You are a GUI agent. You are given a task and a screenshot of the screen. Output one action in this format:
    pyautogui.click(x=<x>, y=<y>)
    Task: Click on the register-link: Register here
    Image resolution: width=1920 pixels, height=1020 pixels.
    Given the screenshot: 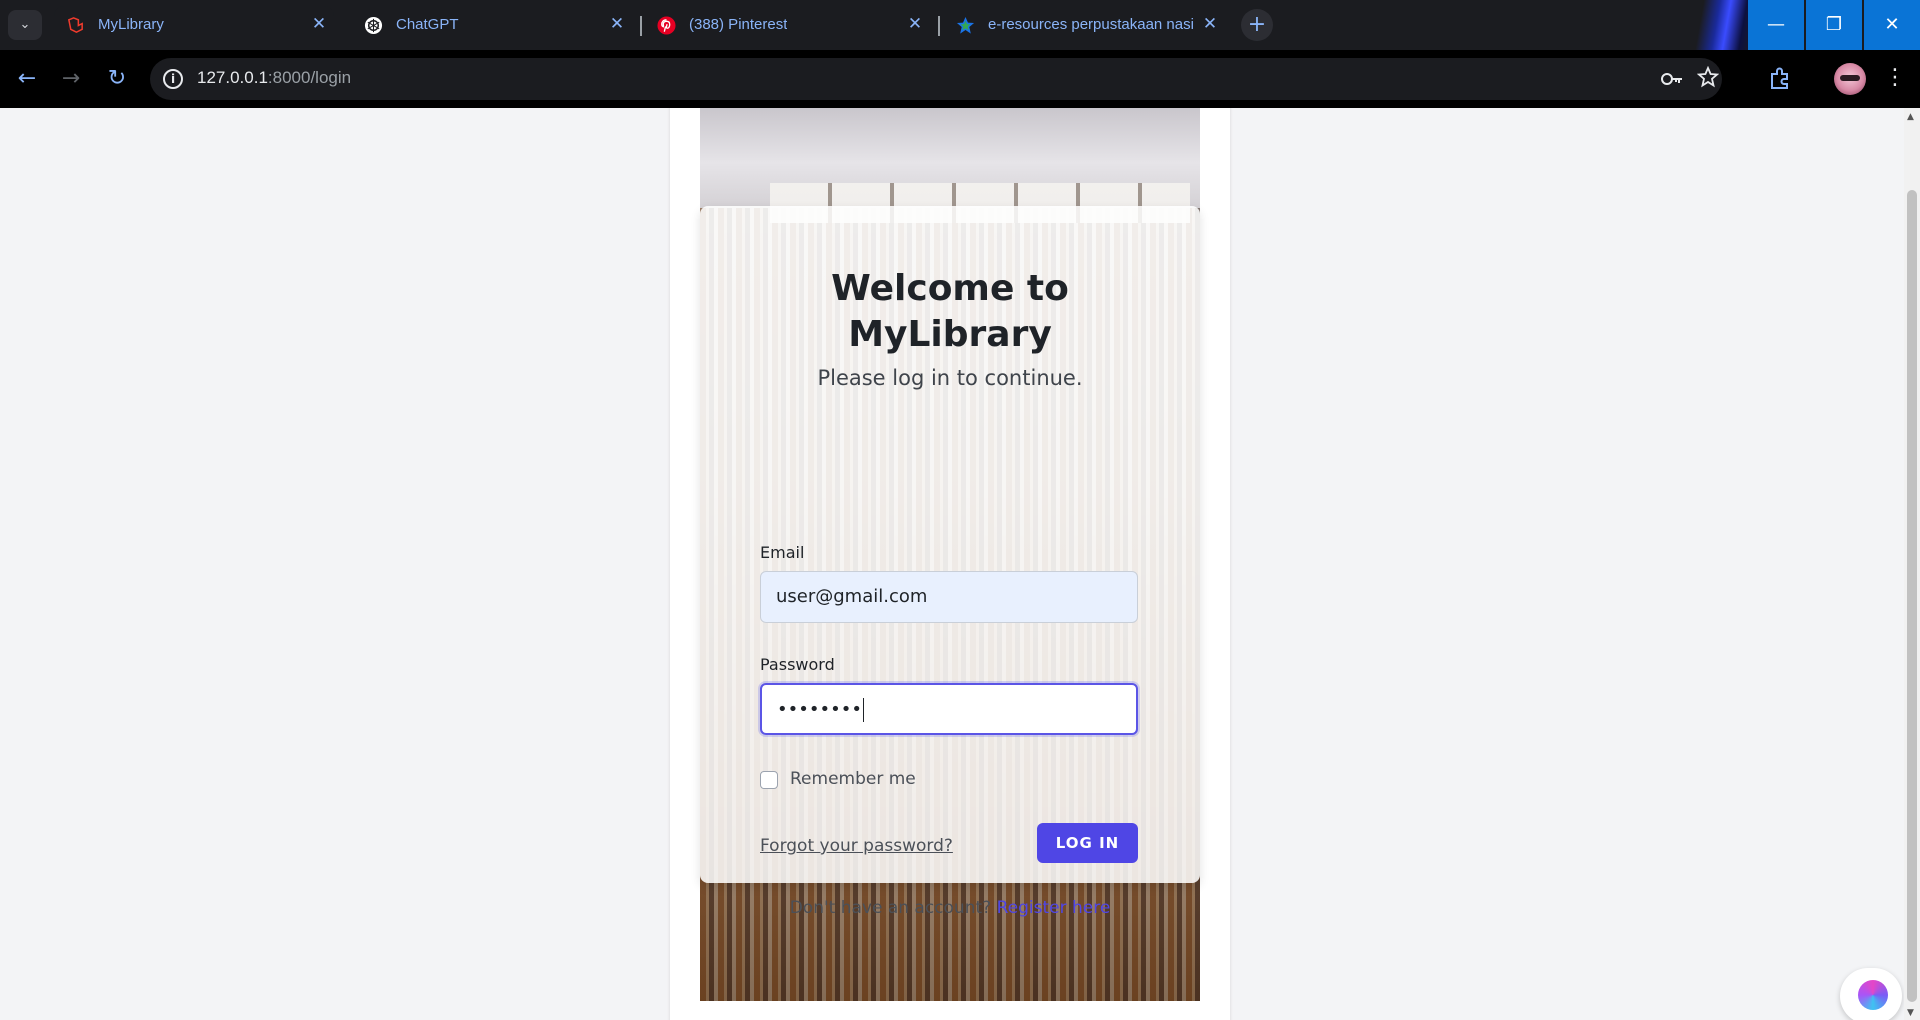 What is the action you would take?
    pyautogui.click(x=1054, y=908)
    